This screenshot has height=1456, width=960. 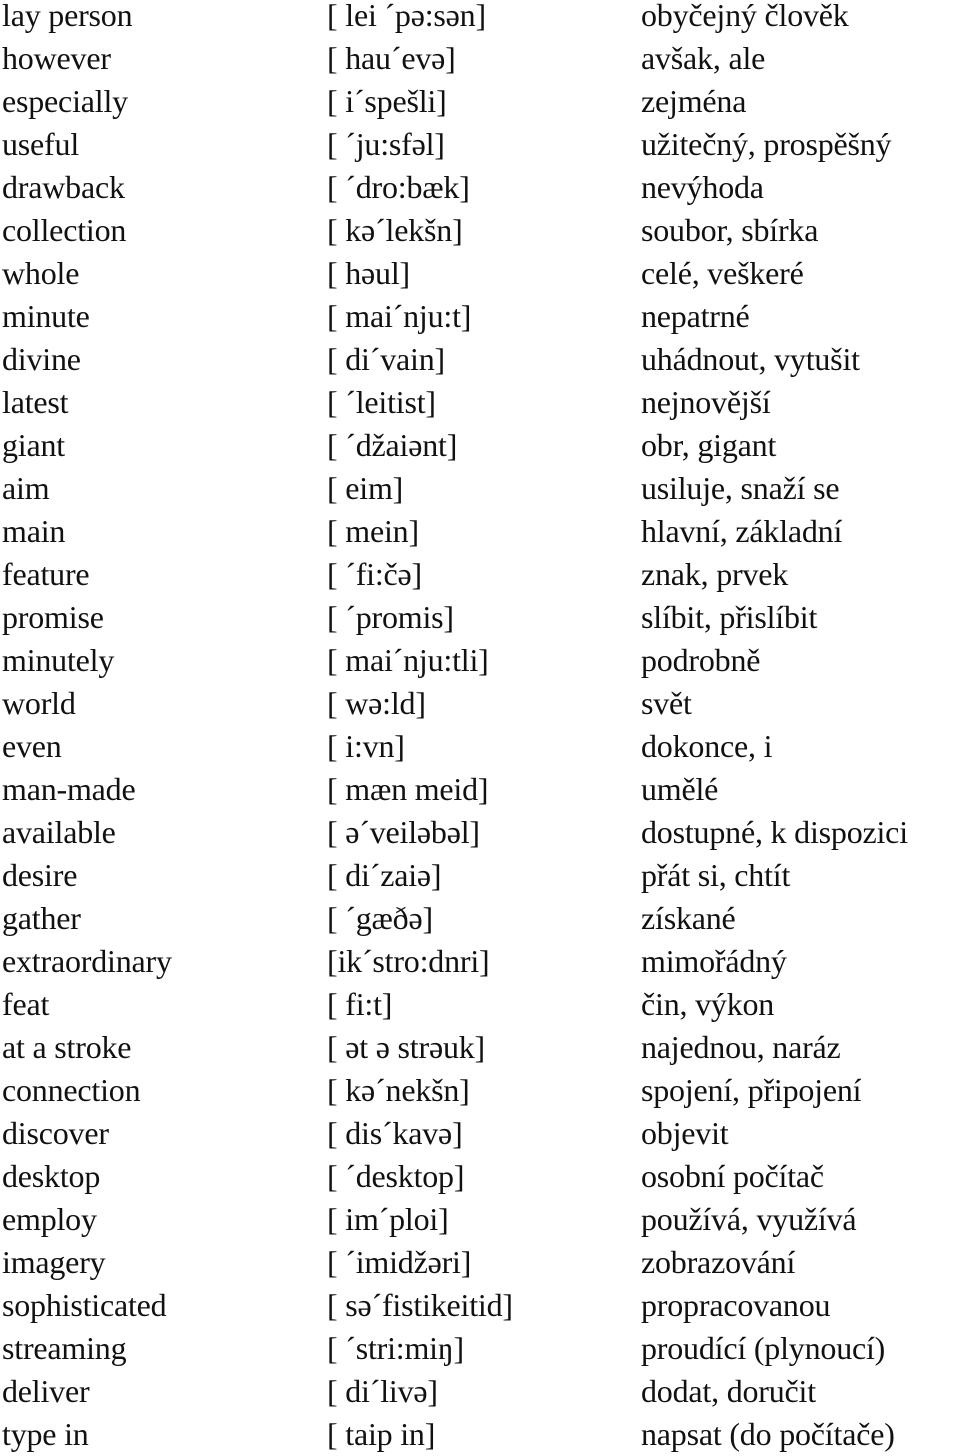 I want to click on pronunciation: [ i´spešli], so click(x=387, y=101).